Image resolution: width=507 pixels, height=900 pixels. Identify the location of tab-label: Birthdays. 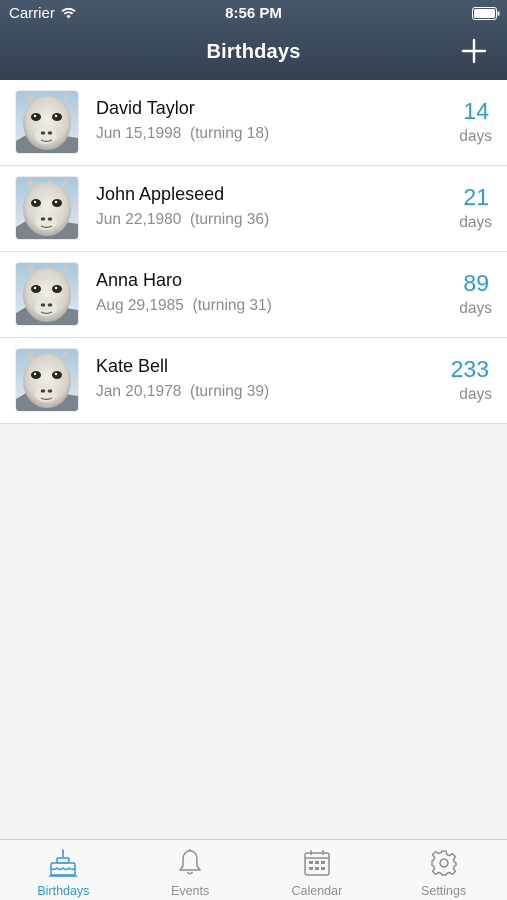
(63, 891).